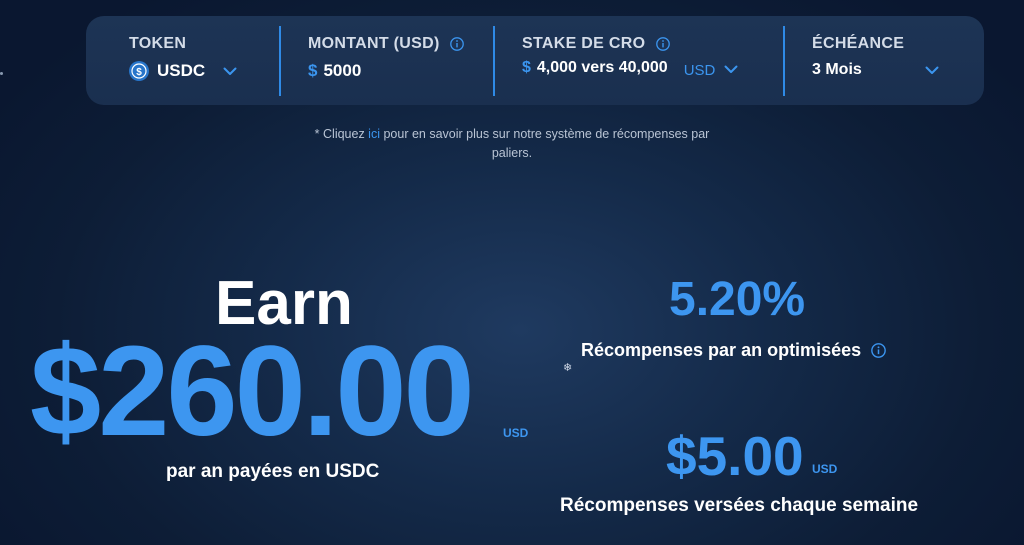 This screenshot has height=545, width=1024. I want to click on cro-stake-field: STAKE DE CRO $ 4,000 vers 40,000 USD, so click(639, 60).